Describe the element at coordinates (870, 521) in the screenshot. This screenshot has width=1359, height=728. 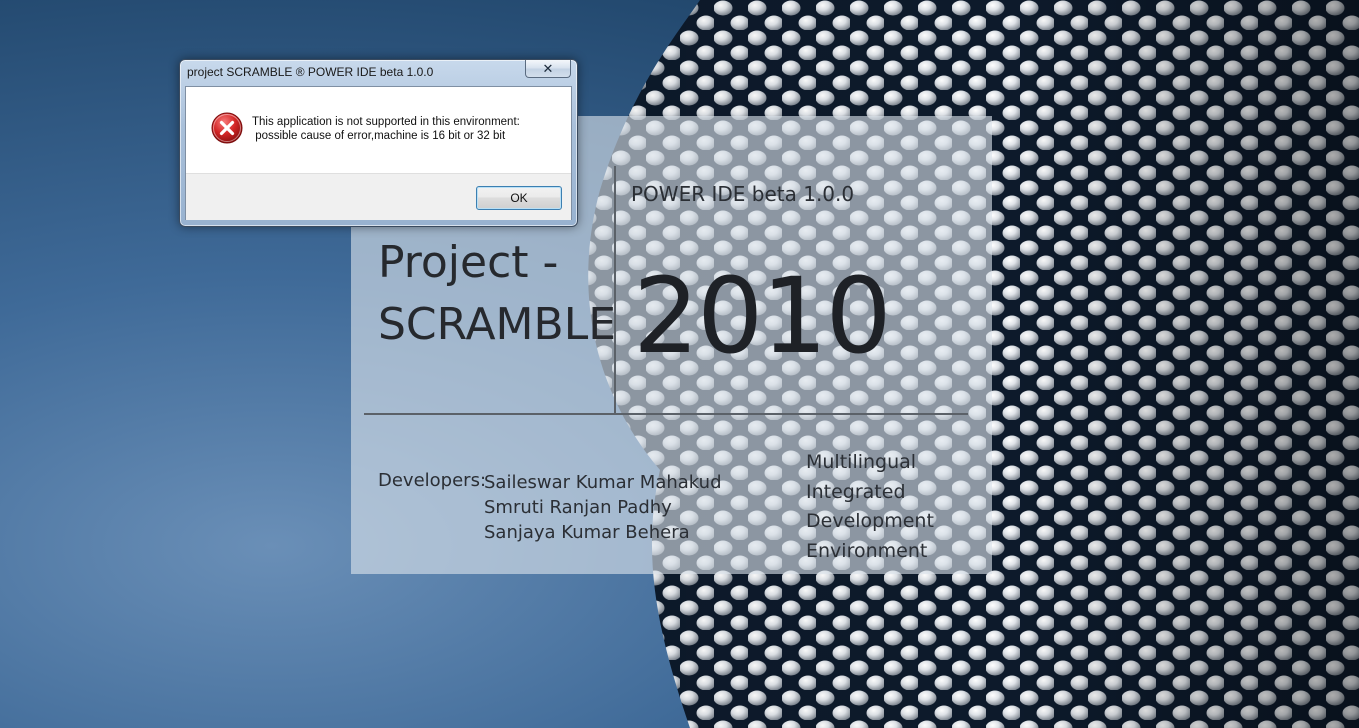
I see `tagline-word: Development` at that location.